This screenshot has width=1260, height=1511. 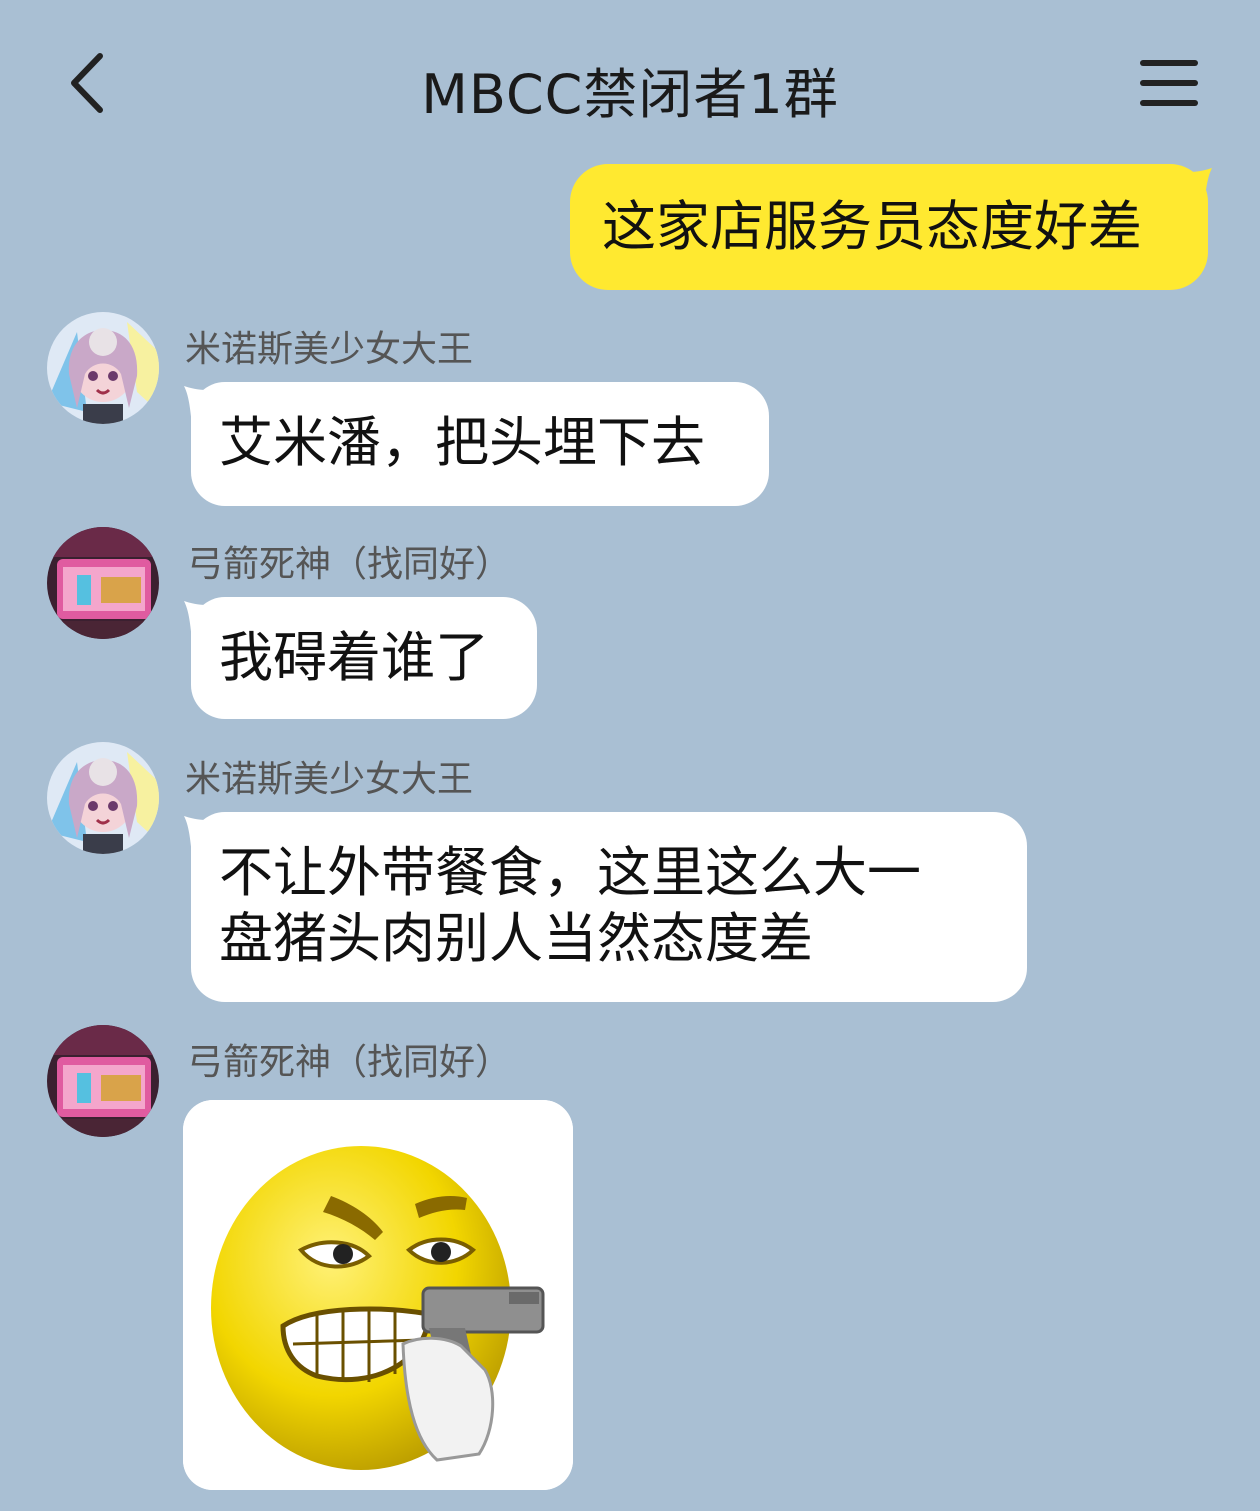 I want to click on hamburger-menu-icon, so click(x=1169, y=83).